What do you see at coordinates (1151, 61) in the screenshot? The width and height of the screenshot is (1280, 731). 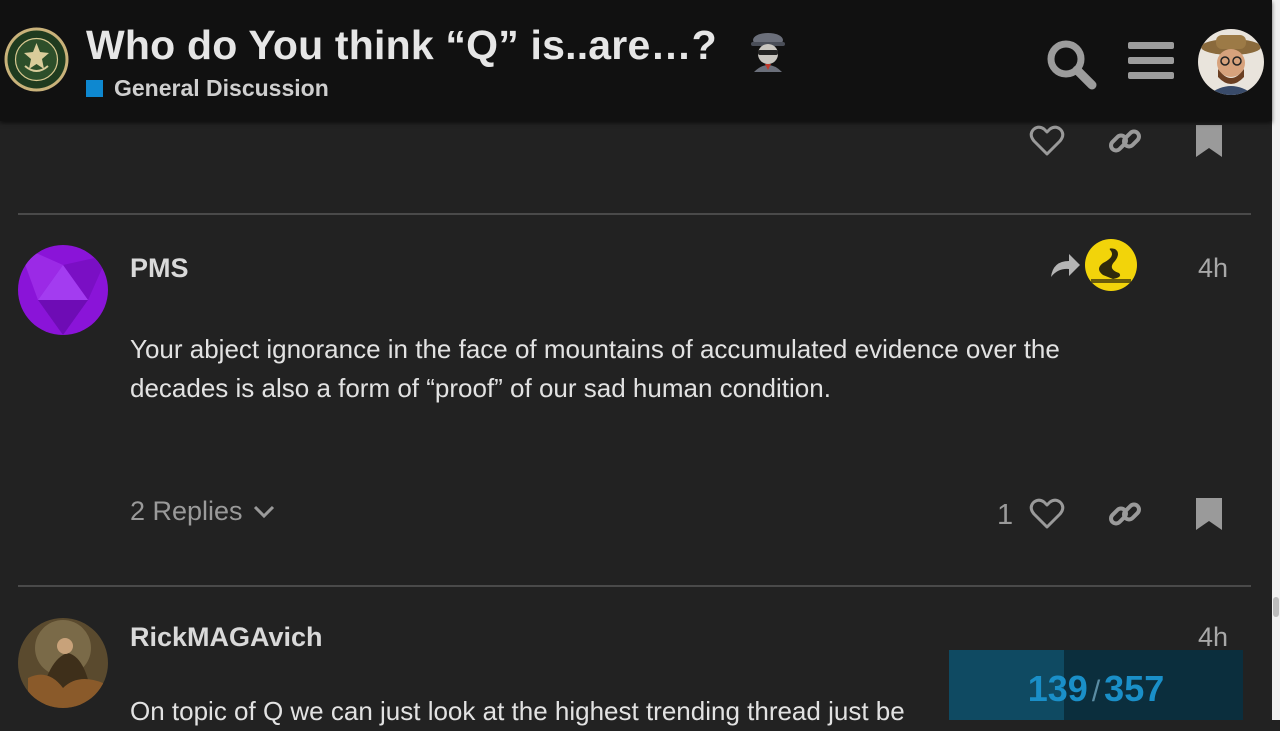 I see `hamburger-icon` at bounding box center [1151, 61].